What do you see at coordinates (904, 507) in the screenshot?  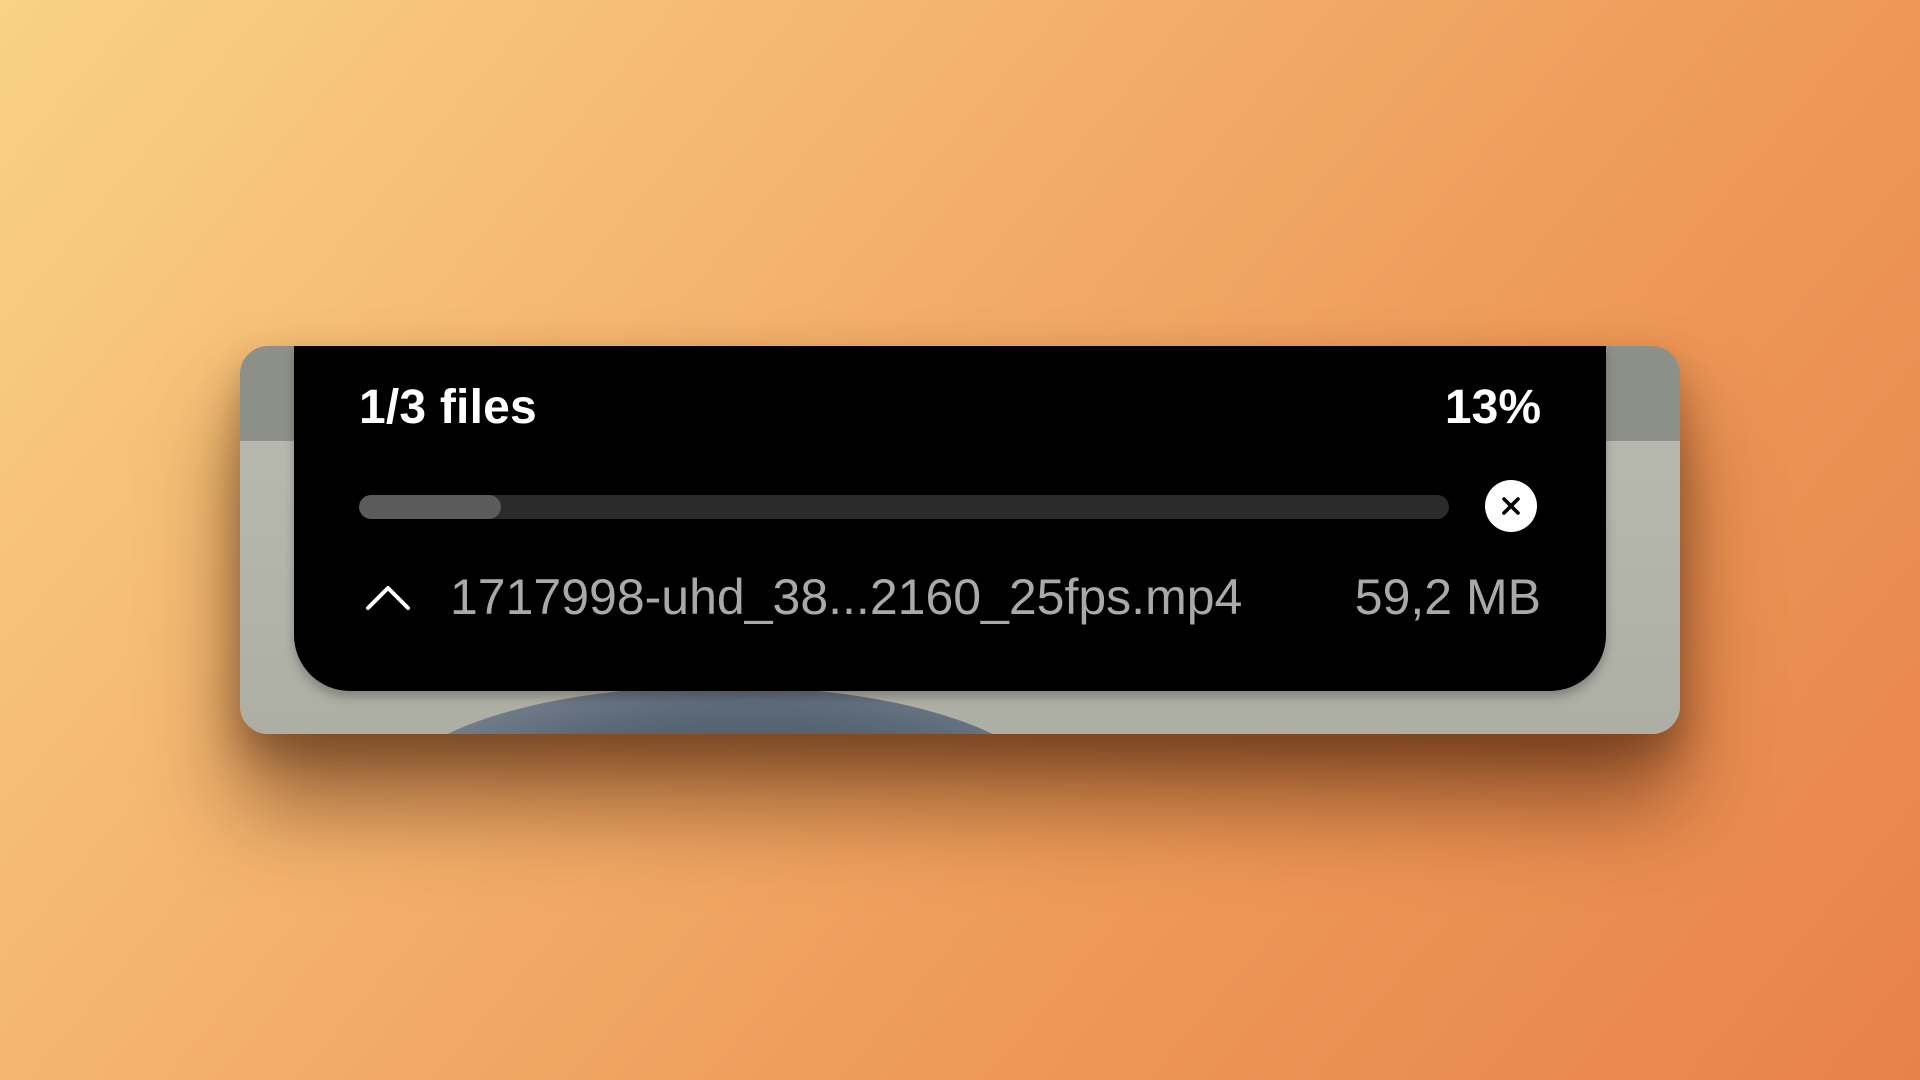 I see `progress-bar` at bounding box center [904, 507].